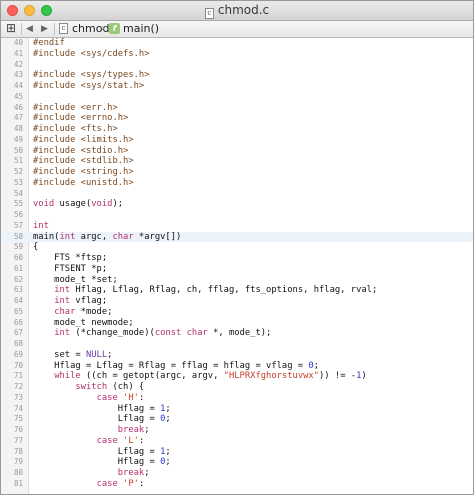 The width and height of the screenshot is (474, 495). What do you see at coordinates (237, 11) in the screenshot?
I see `title-bar: c chmod.c` at bounding box center [237, 11].